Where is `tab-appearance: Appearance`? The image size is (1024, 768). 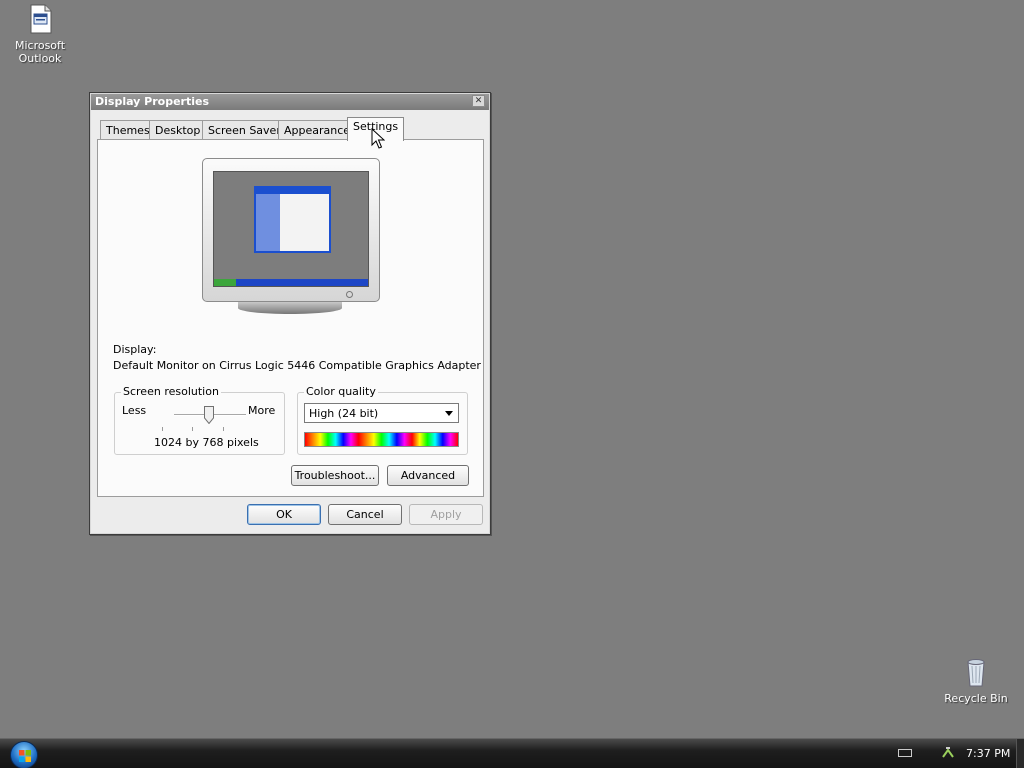 tab-appearance: Appearance is located at coordinates (317, 130).